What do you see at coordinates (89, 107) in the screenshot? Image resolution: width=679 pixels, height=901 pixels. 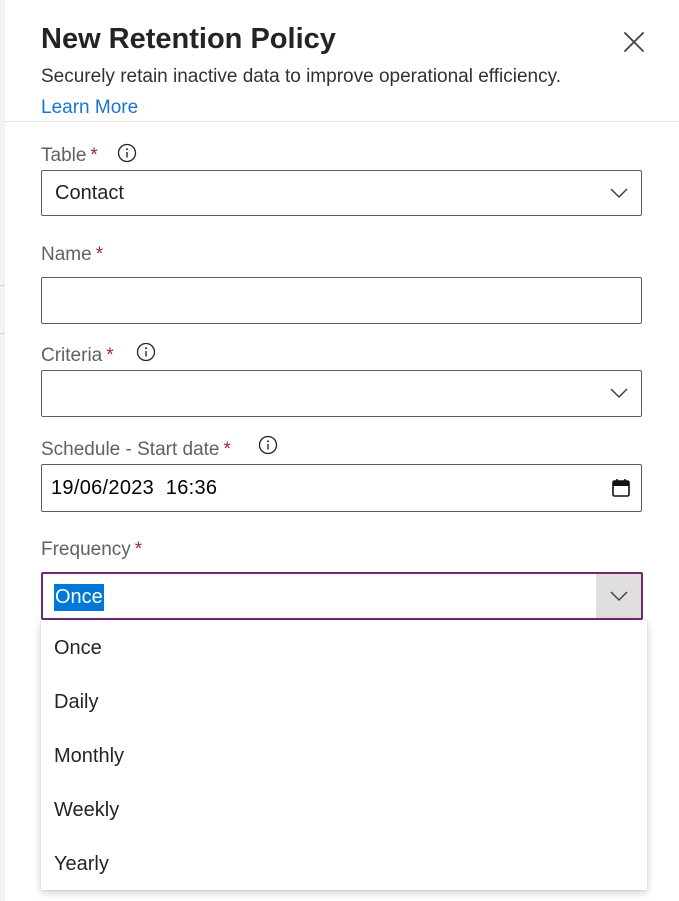 I see `learn-more-link: Learn More` at bounding box center [89, 107].